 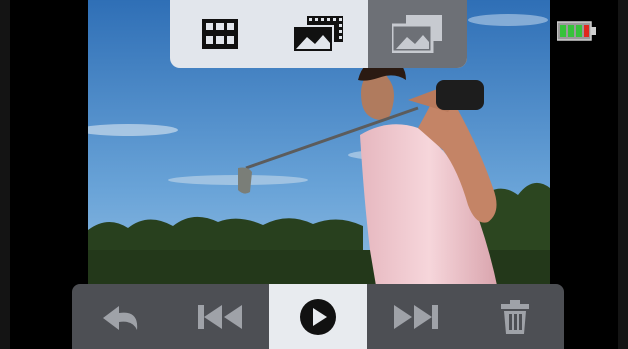 I want to click on trash-icon, so click(x=514, y=316).